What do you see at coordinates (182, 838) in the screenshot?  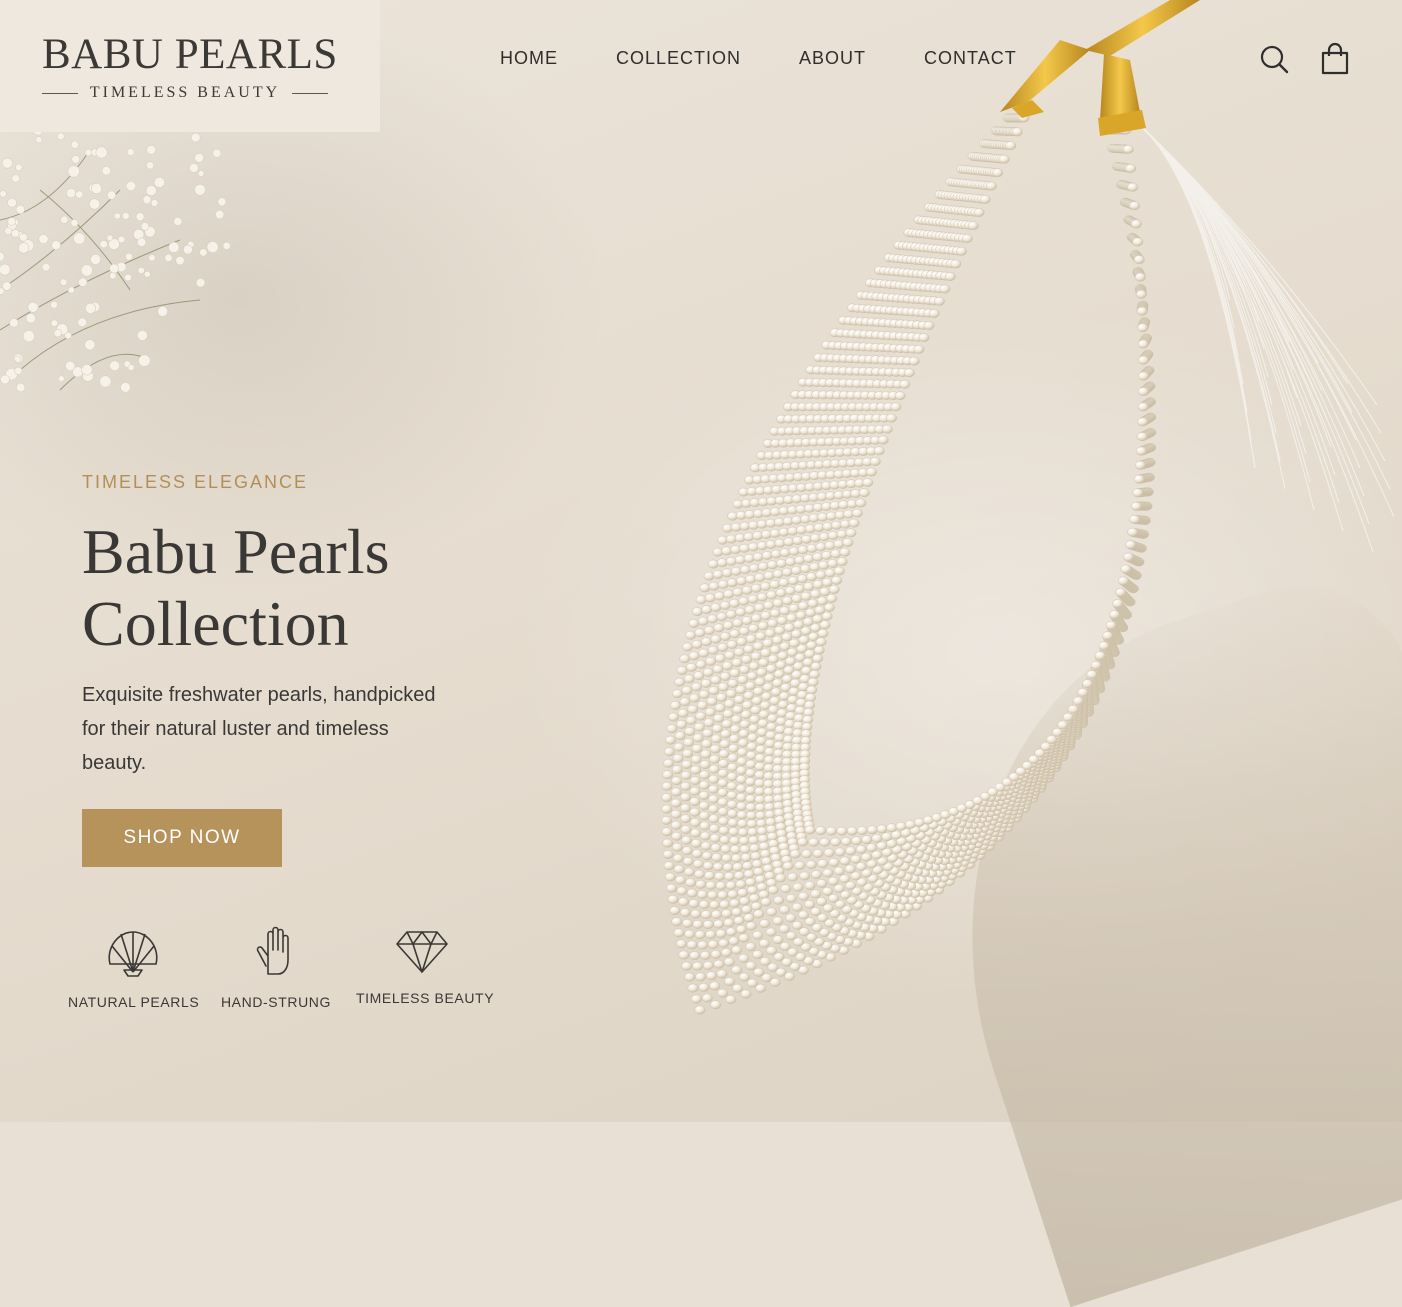 I see `shop-now-button: SHOP NOW` at bounding box center [182, 838].